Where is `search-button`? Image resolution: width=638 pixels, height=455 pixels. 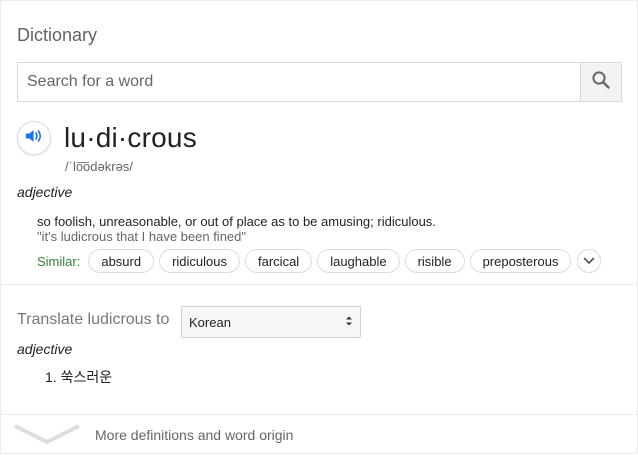
search-button is located at coordinates (600, 82).